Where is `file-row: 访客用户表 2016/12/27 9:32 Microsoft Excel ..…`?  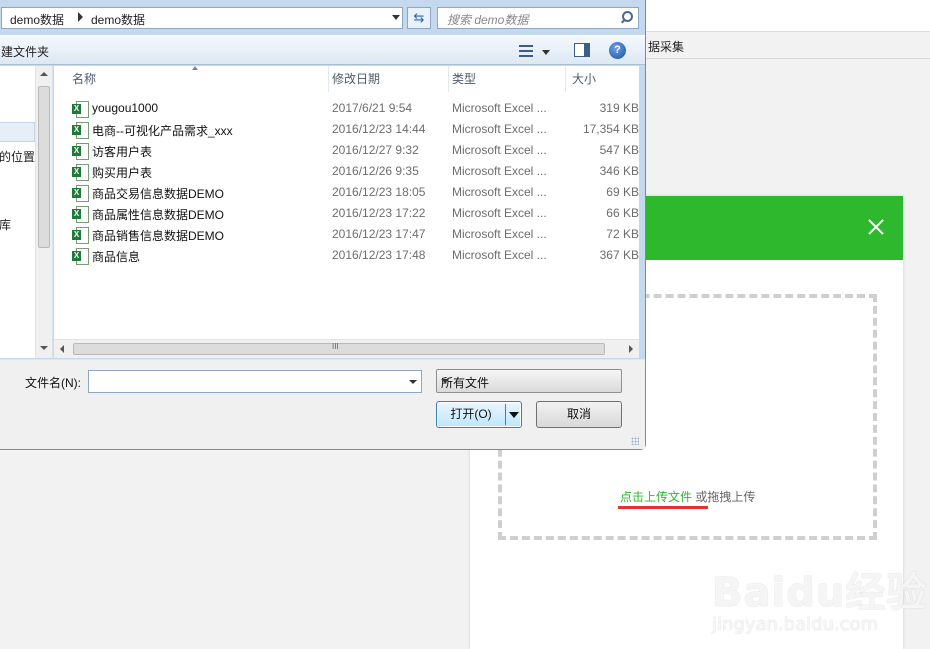 file-row: 访客用户表 2016/12/27 9:32 Microsoft Excel ..… is located at coordinates (346, 150).